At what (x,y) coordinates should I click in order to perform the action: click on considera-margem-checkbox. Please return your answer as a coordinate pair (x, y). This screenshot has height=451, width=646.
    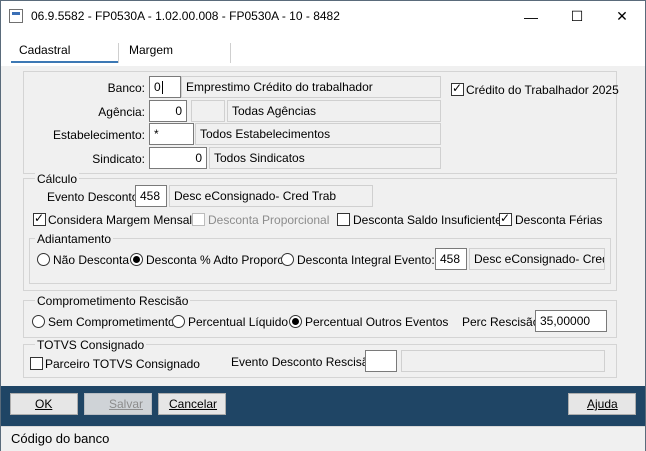
    Looking at the image, I should click on (39, 218).